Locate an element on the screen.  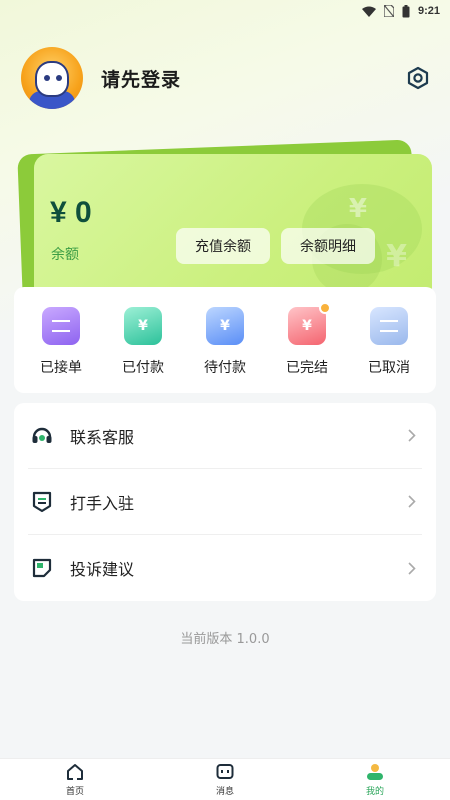
settings-button is located at coordinates (418, 78).